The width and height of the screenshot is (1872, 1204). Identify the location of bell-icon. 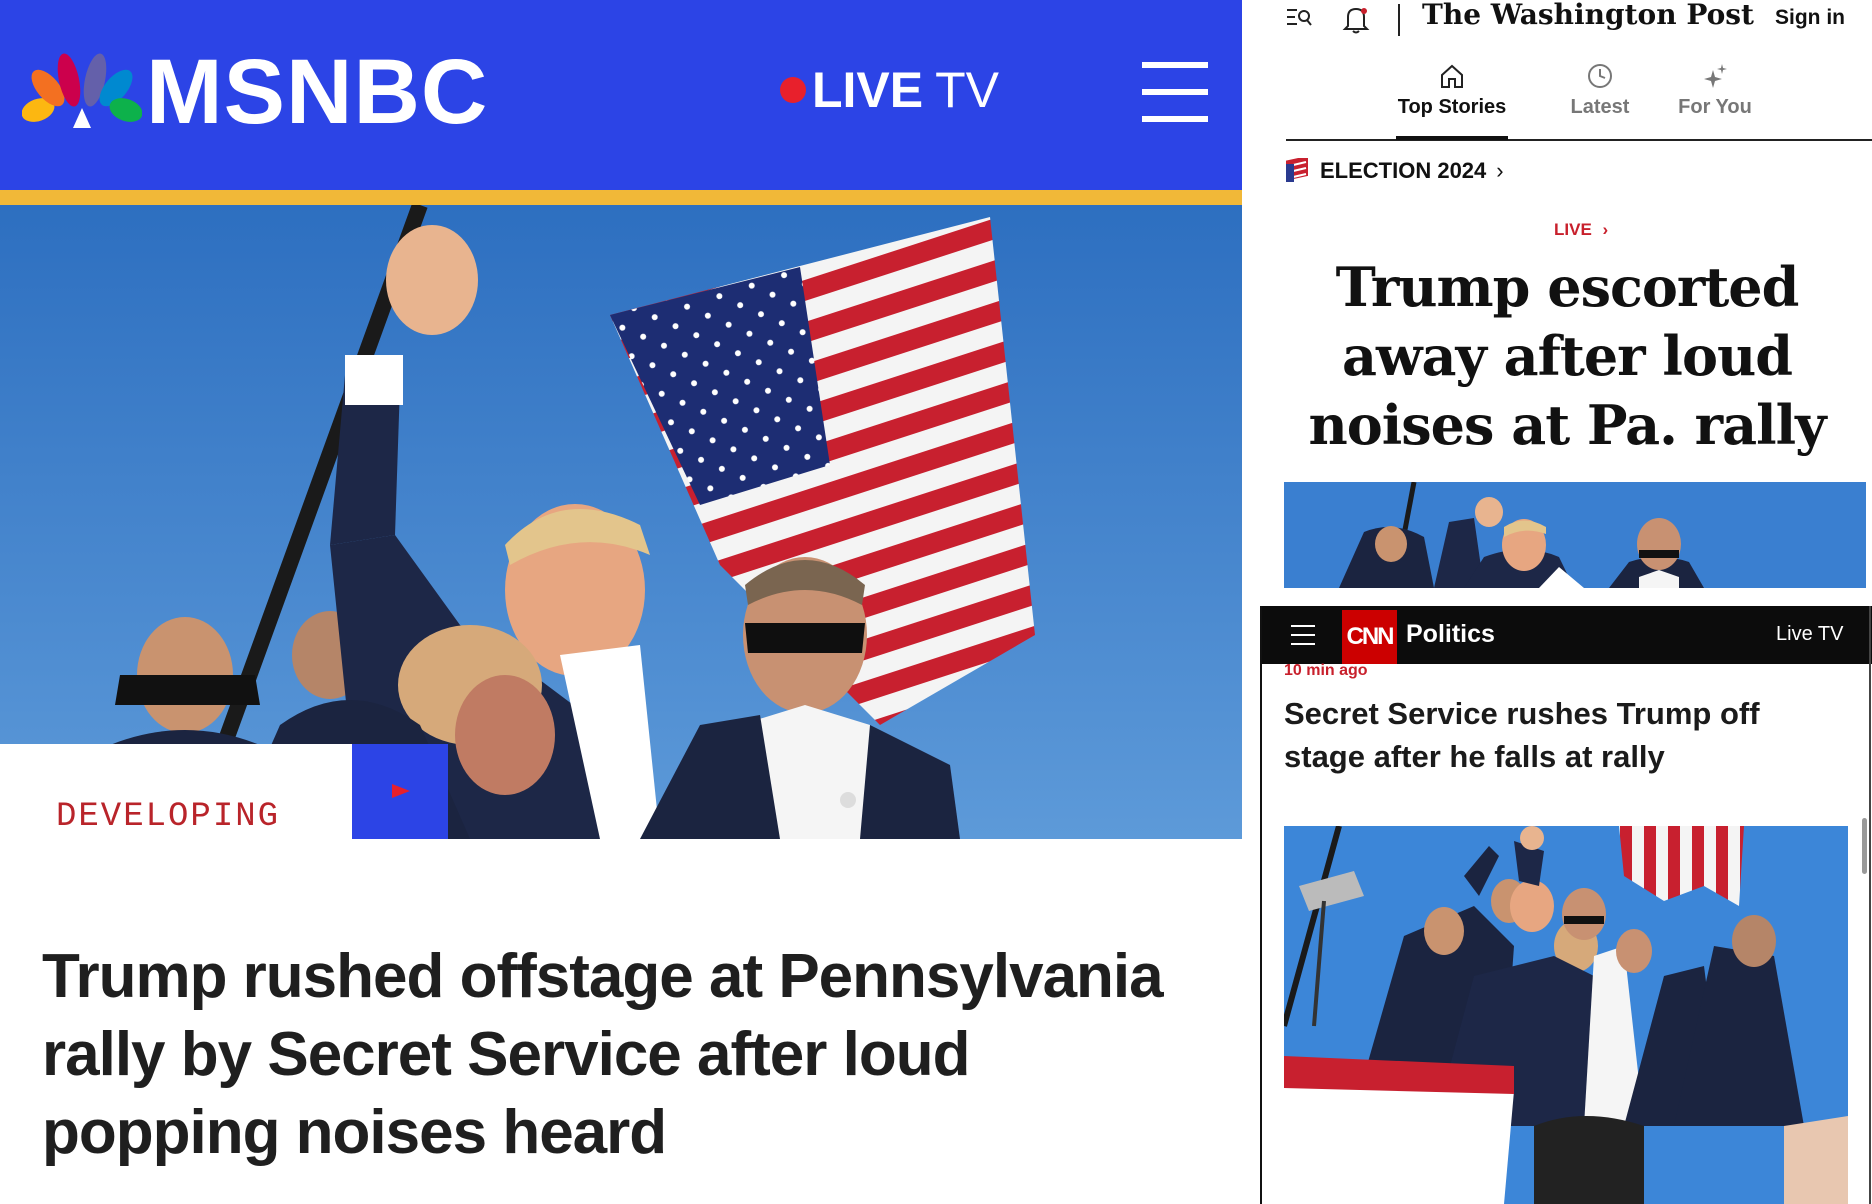
(1356, 19).